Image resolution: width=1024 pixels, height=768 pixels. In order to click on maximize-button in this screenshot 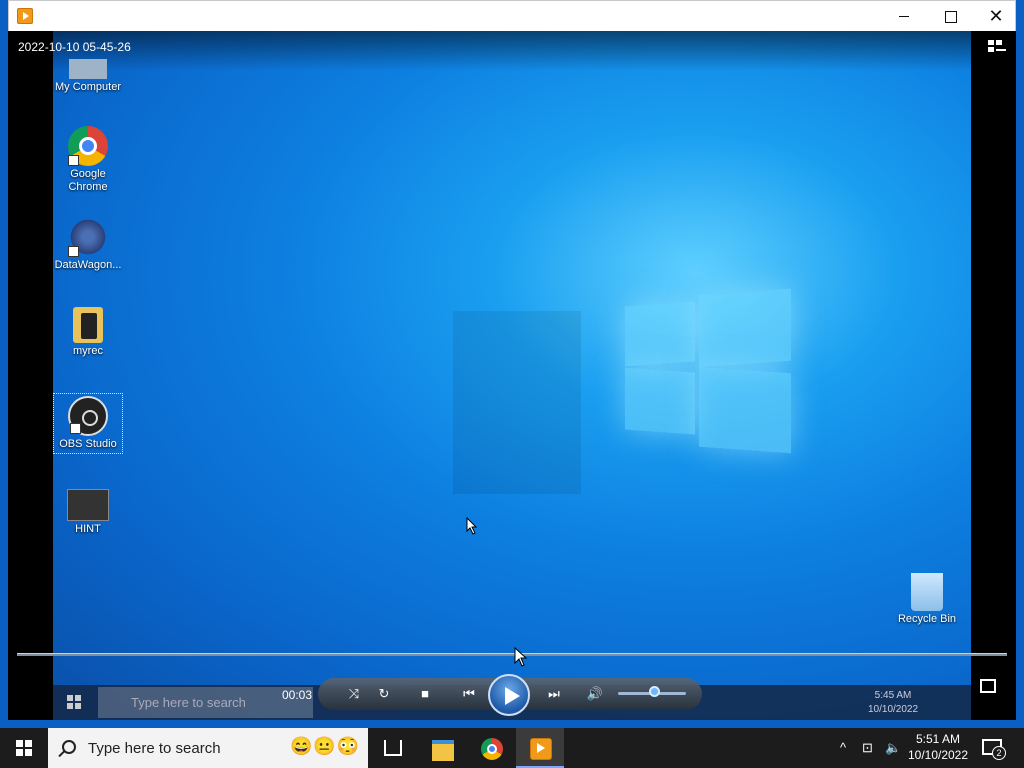, I will do `click(950, 16)`.